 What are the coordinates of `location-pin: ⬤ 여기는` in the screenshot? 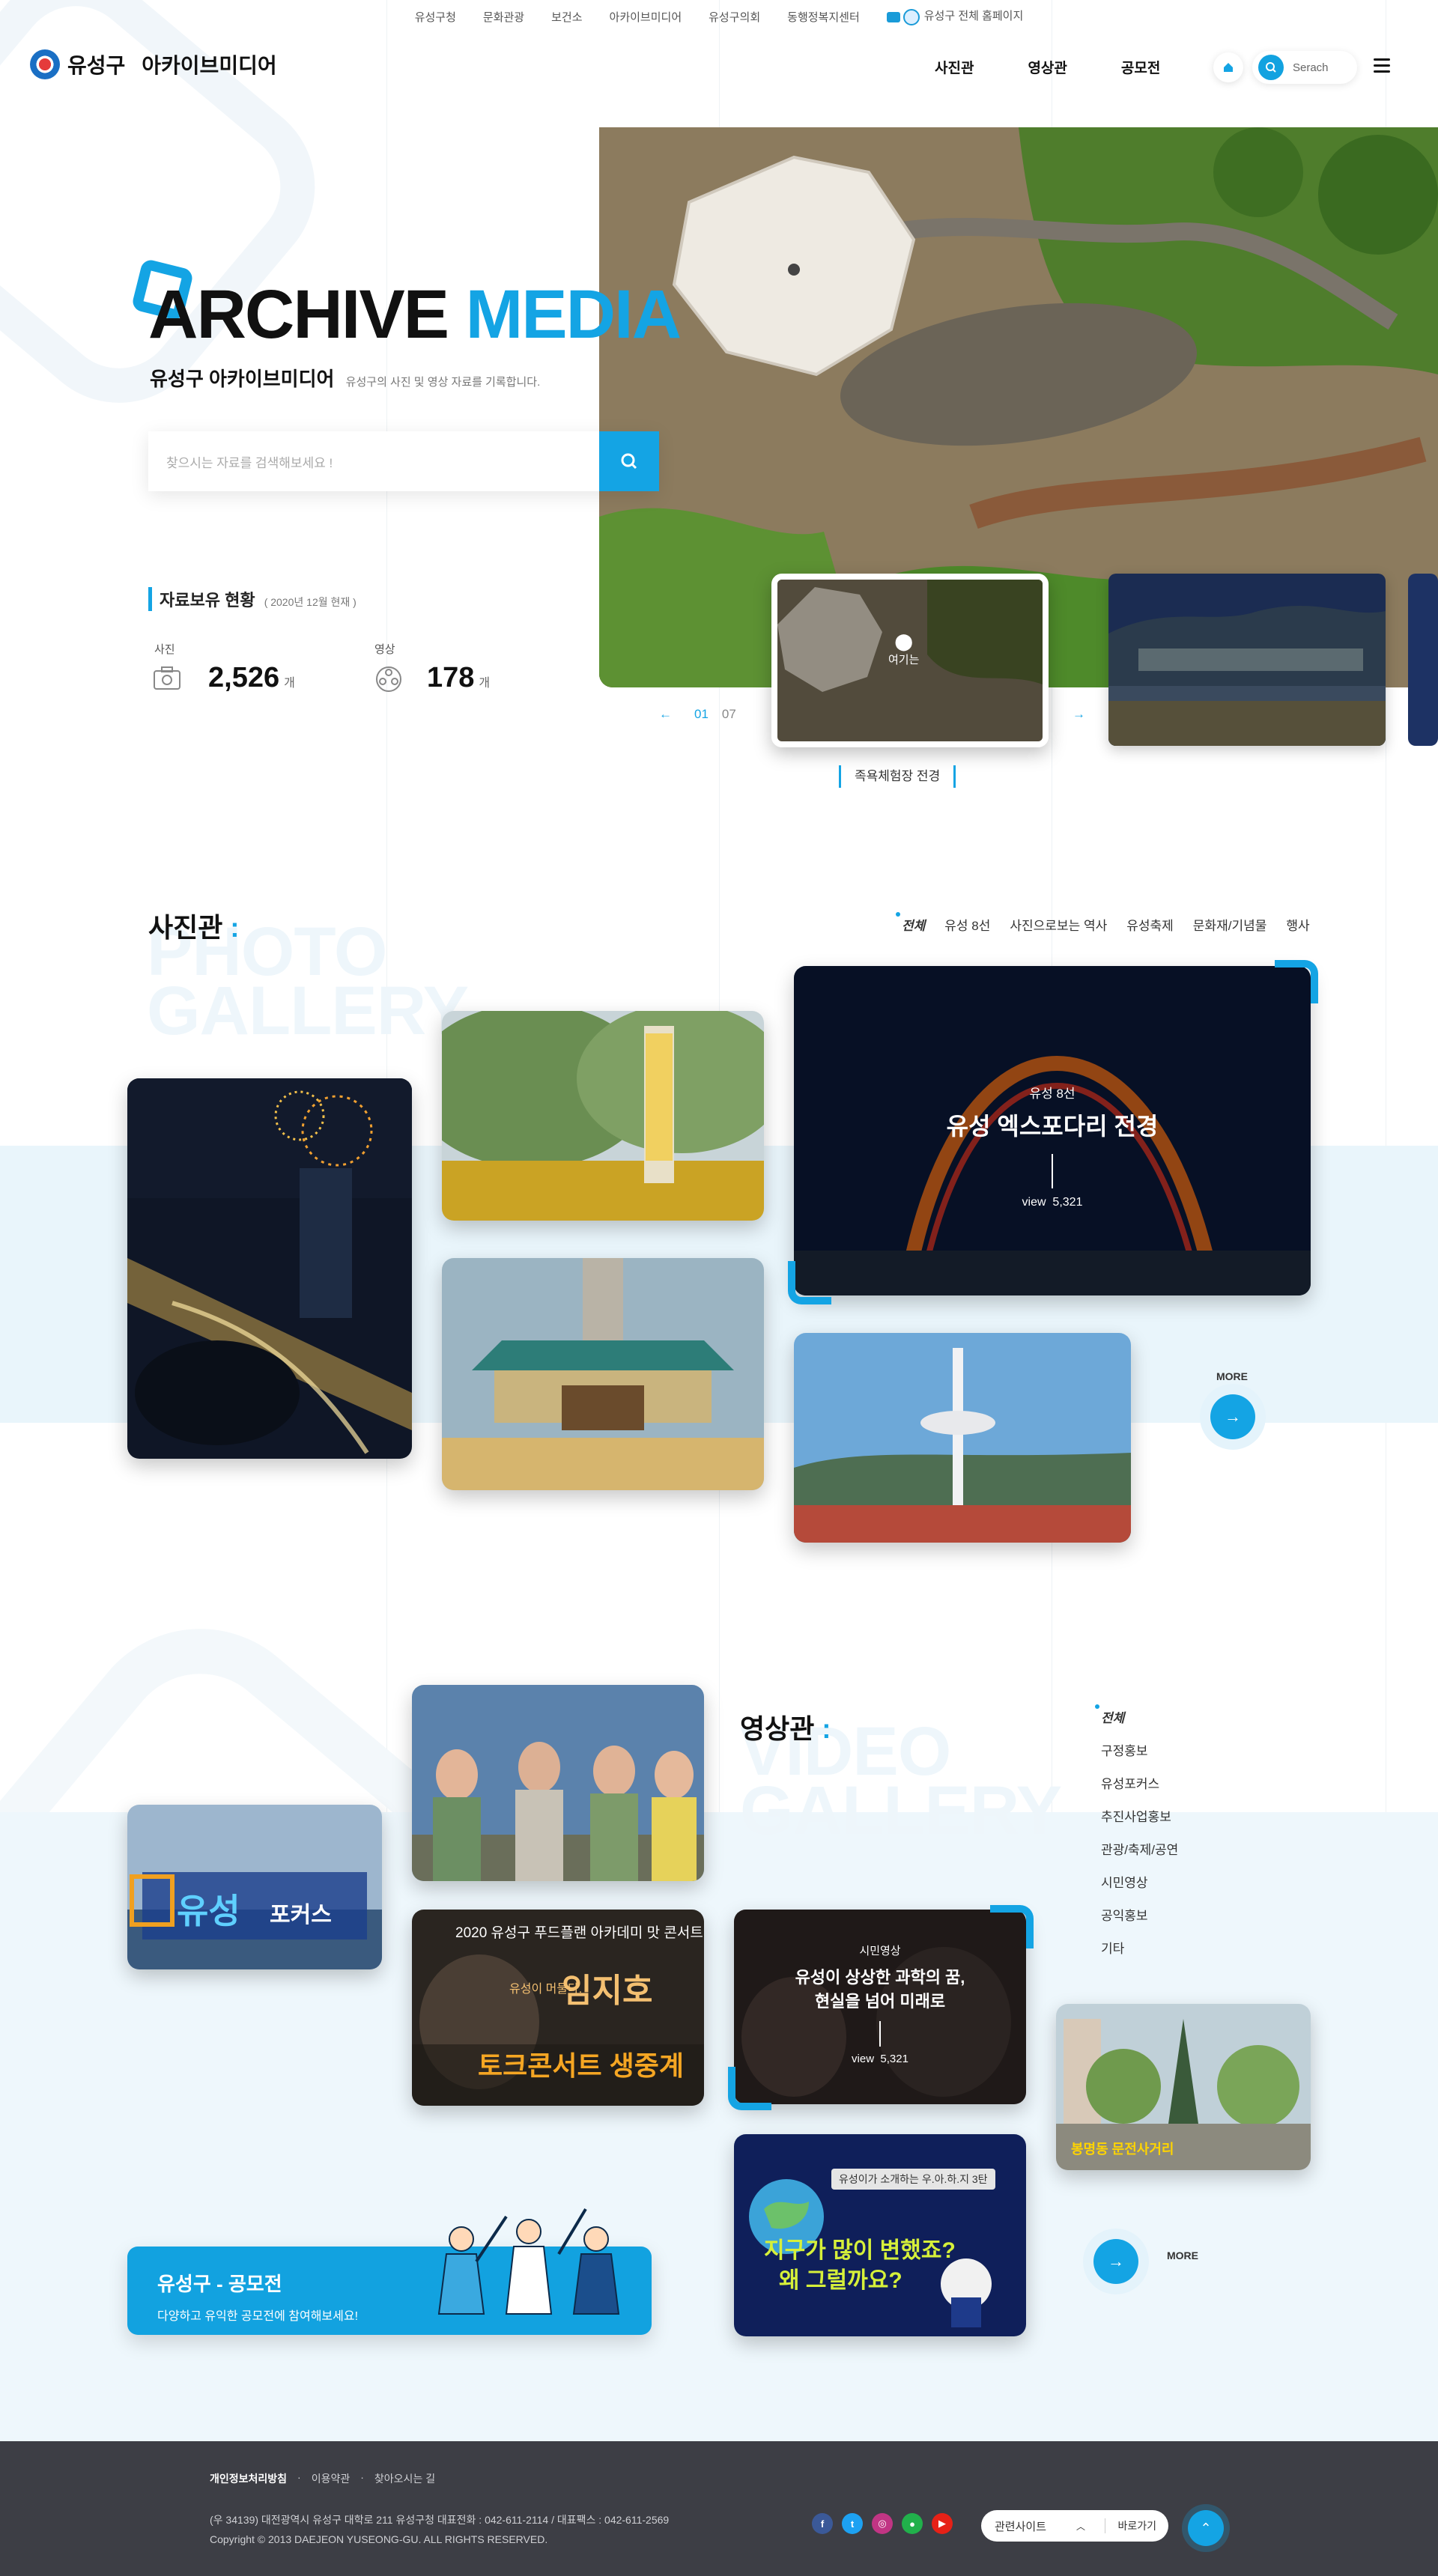 It's located at (903, 649).